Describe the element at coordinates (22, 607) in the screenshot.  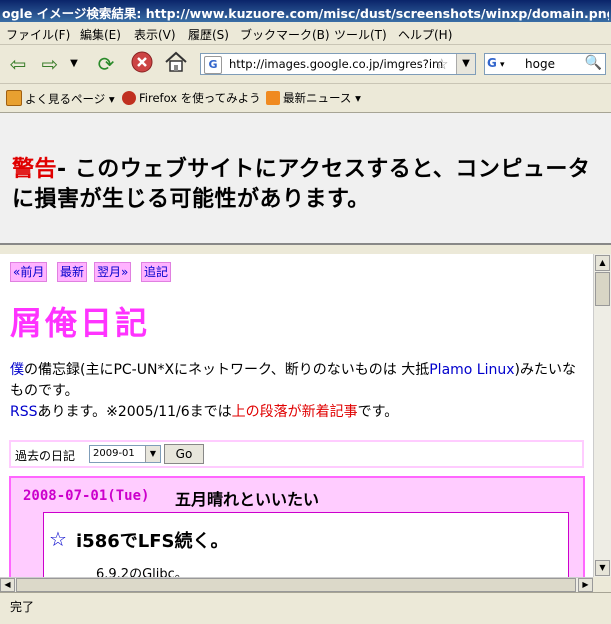
I see `status-text: 完了` at that location.